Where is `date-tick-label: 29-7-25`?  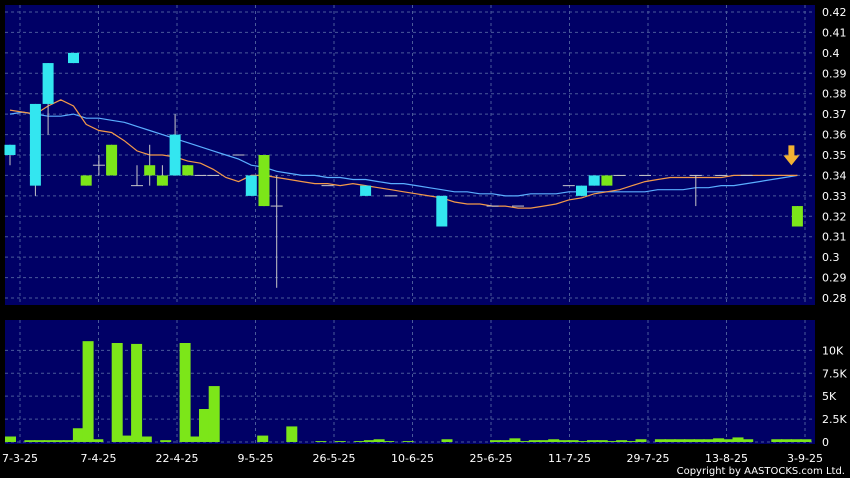 date-tick-label: 29-7-25 is located at coordinates (648, 458).